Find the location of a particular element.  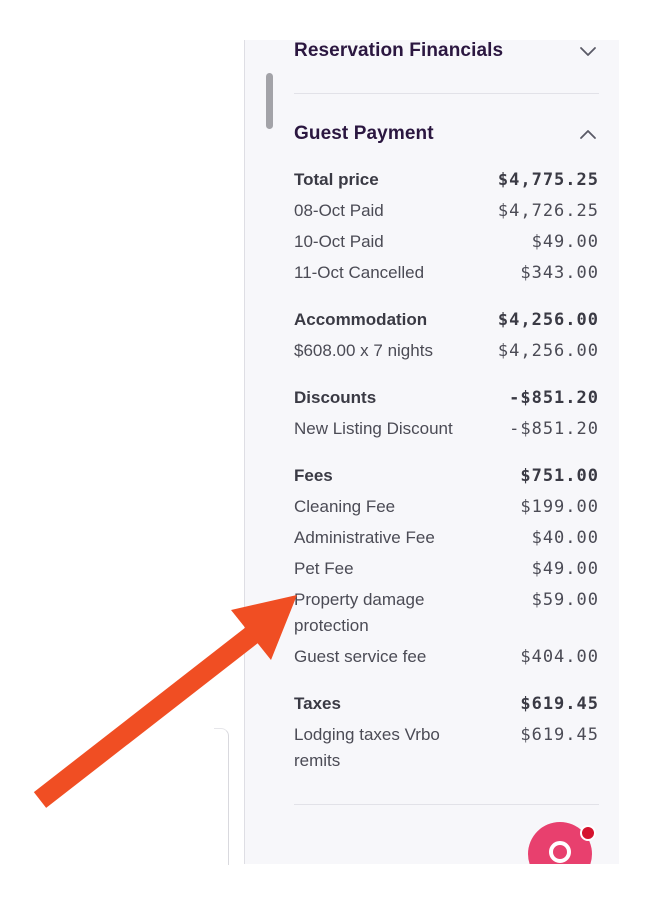

reservation-financials-header: Reservation Financials is located at coordinates (446, 51).